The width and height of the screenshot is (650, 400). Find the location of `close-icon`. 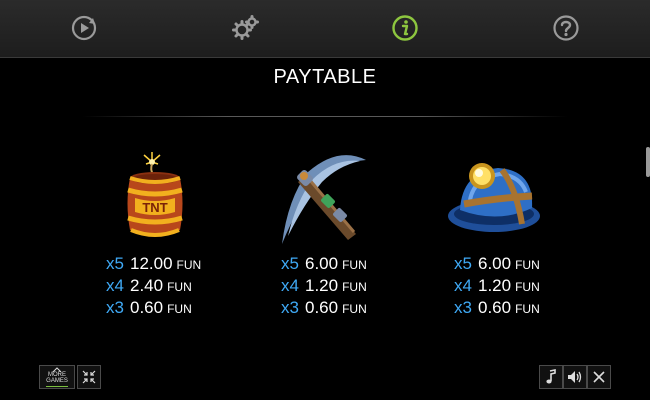

close-icon is located at coordinates (599, 377).